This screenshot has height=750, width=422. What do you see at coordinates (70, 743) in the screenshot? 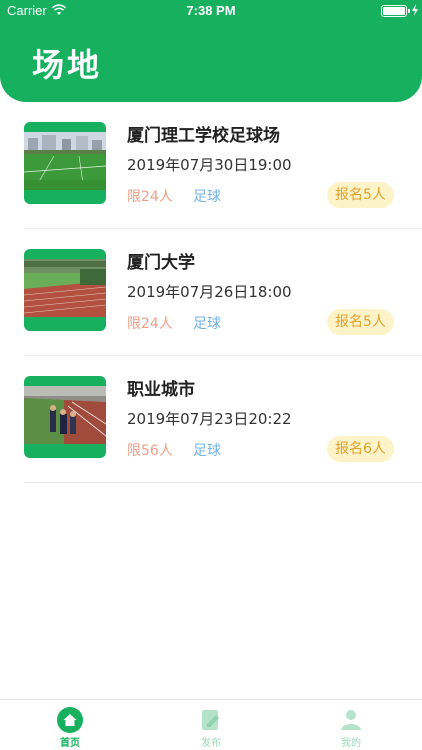
I see `tab-label: 首页` at bounding box center [70, 743].